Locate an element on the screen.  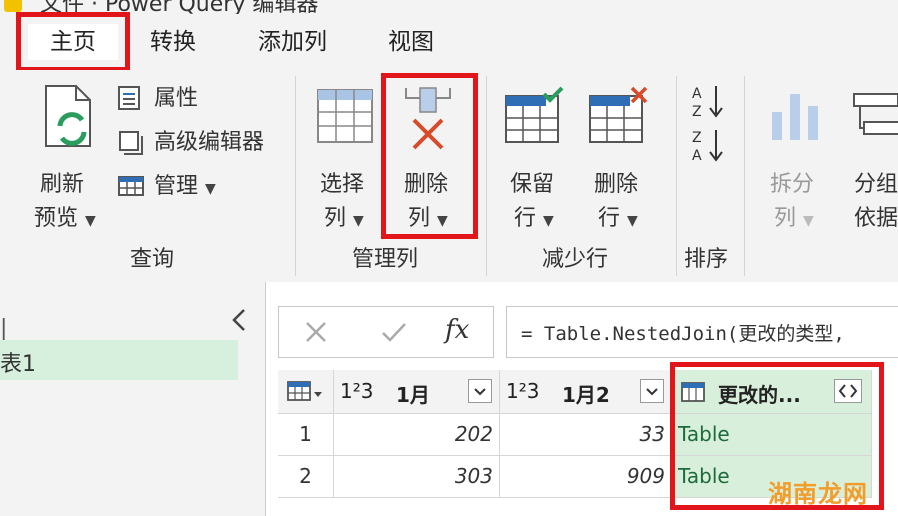
ribbon-tabs: 主页 转换 添加列 视图 is located at coordinates (449, 42).